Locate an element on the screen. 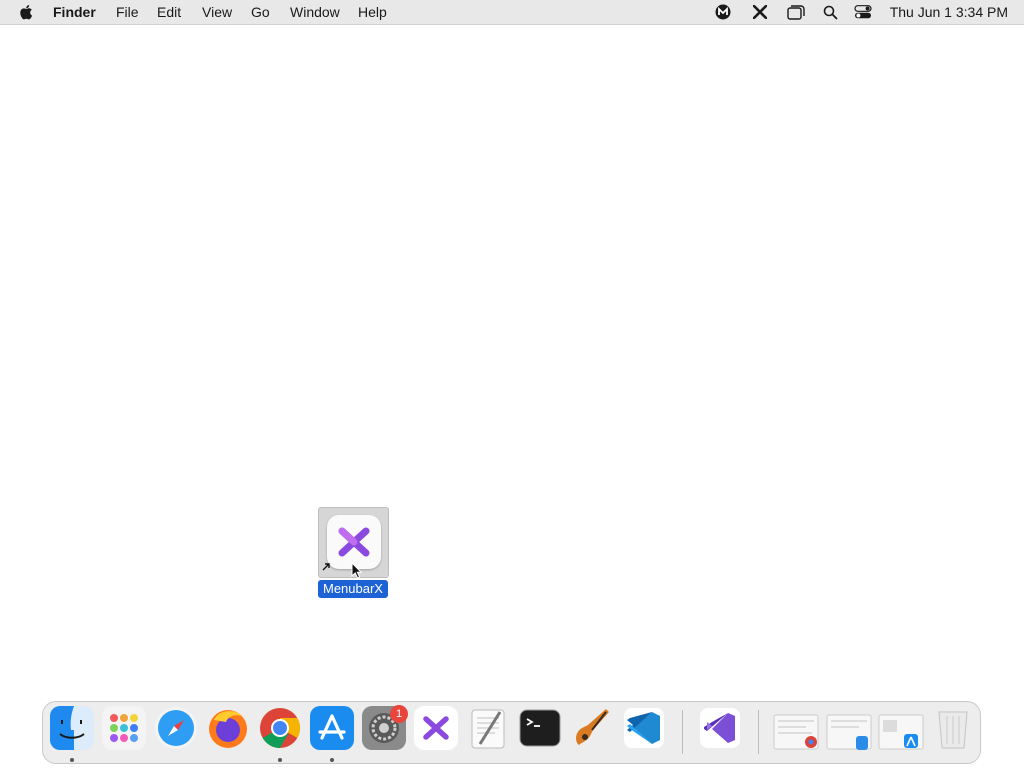 This screenshot has height=768, width=1024. malwarebytes-icon is located at coordinates (723, 12).